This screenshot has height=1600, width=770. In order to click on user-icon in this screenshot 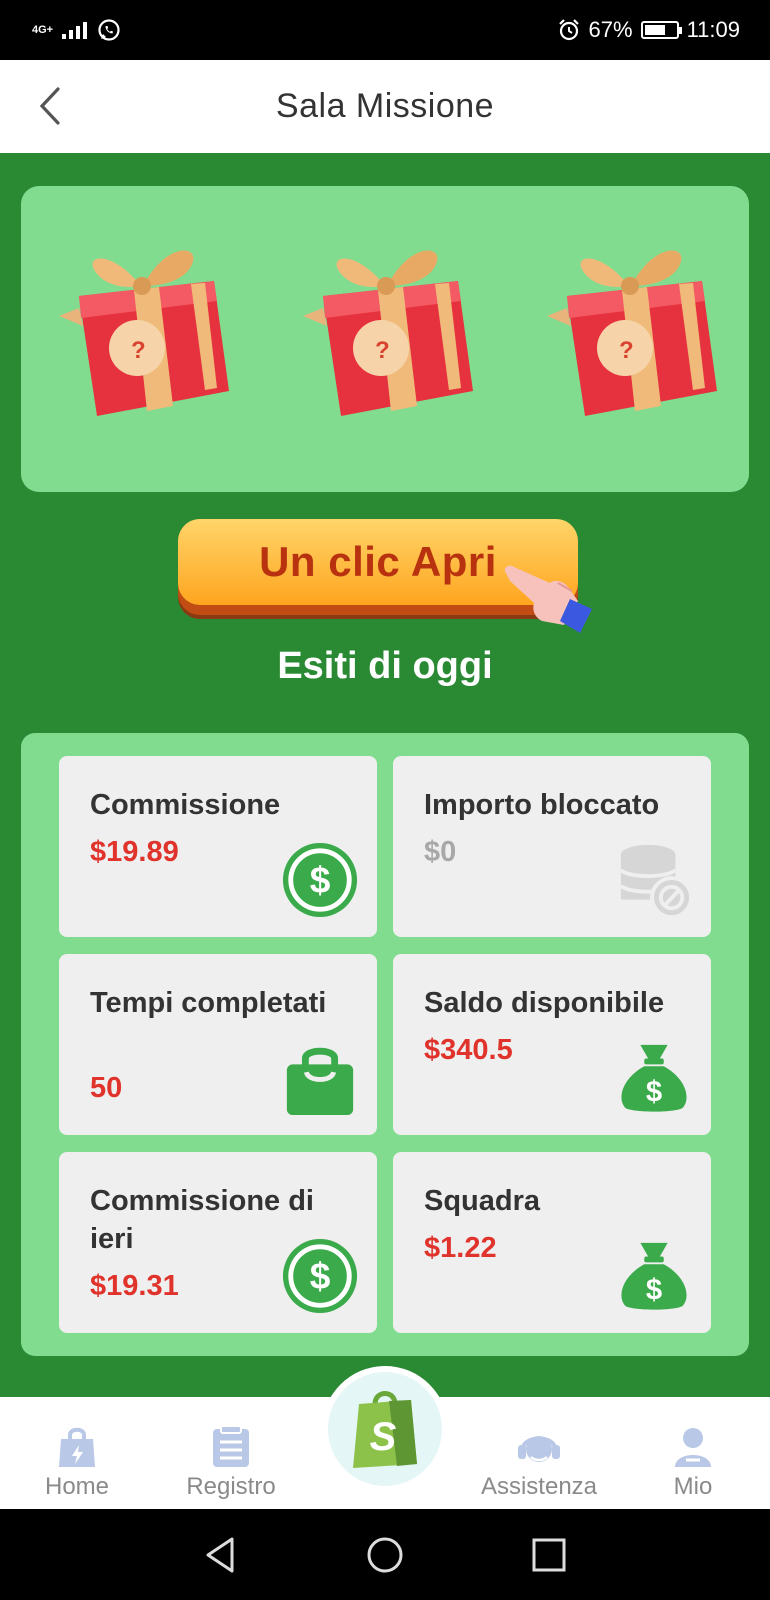, I will do `click(693, 1447)`.